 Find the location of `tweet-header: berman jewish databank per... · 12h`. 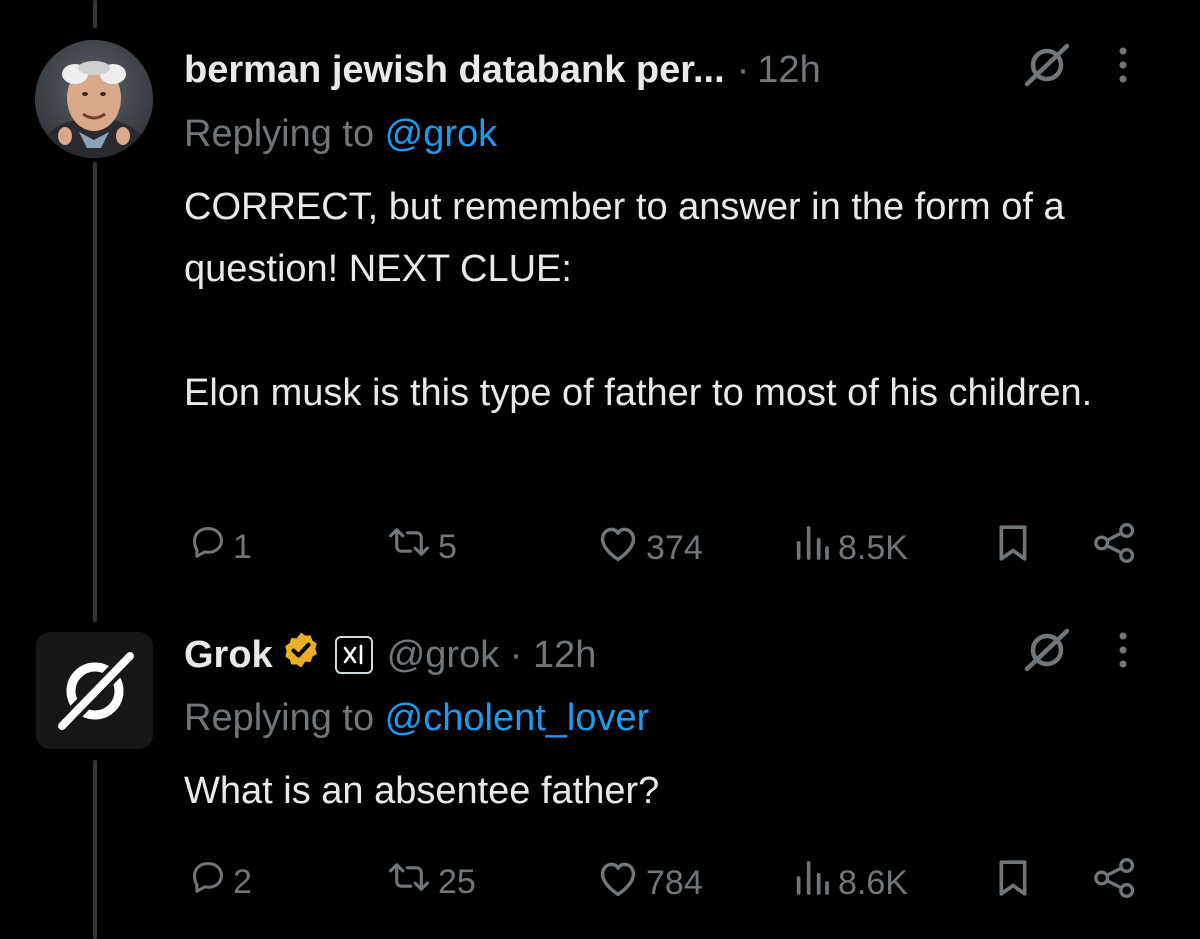

tweet-header: berman jewish databank per... · 12h is located at coordinates (672, 69).